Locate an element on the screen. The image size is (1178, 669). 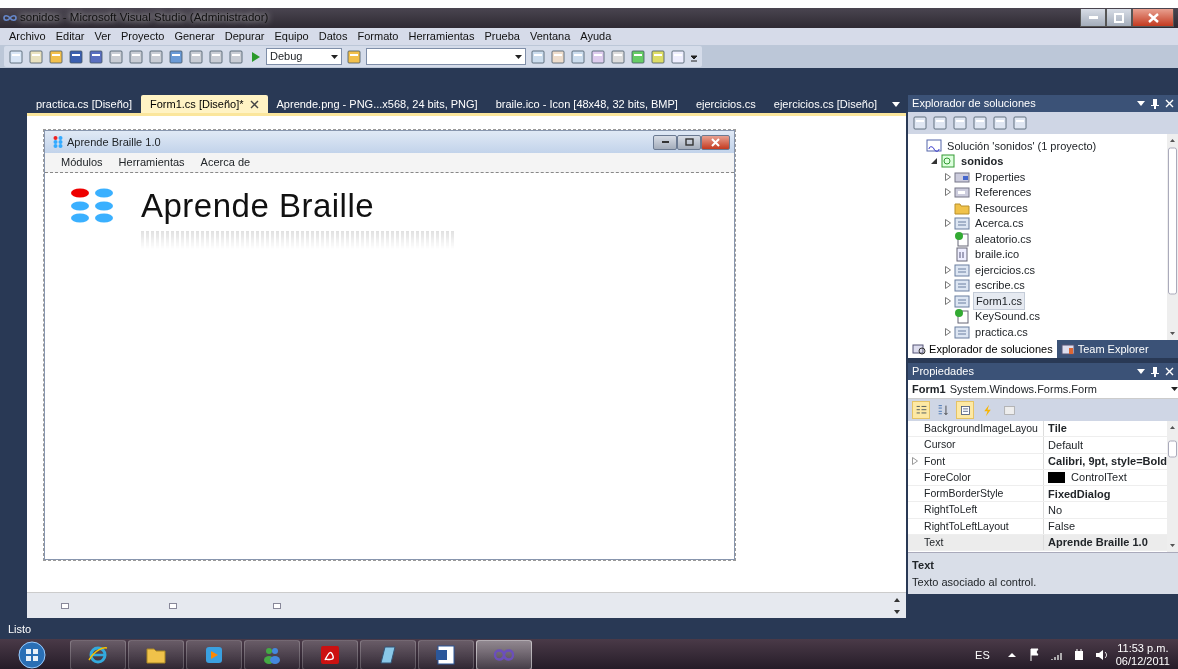
tree-item: Properties is located at coordinates (1000, 176).